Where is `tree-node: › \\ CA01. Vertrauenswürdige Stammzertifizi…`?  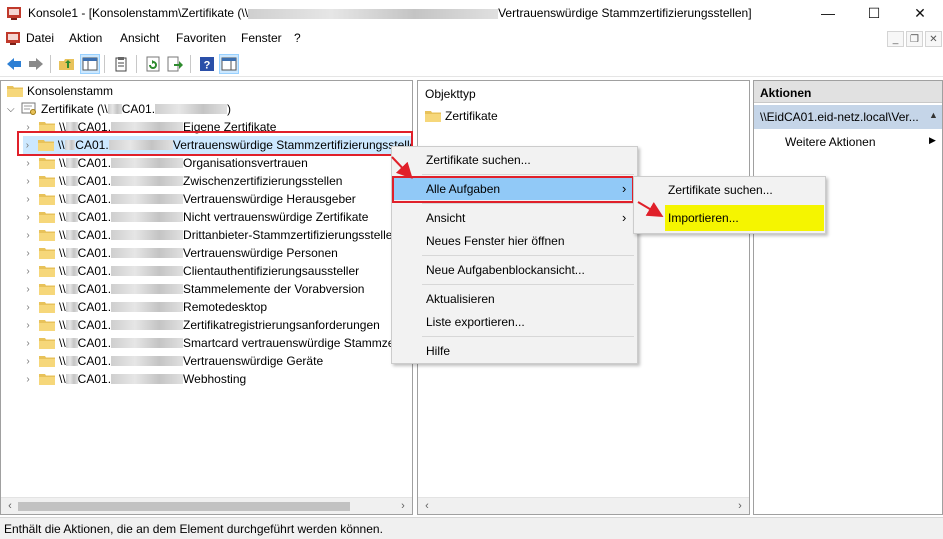 tree-node: › \\ CA01. Vertrauenswürdige Stammzertifizi… is located at coordinates (218, 145).